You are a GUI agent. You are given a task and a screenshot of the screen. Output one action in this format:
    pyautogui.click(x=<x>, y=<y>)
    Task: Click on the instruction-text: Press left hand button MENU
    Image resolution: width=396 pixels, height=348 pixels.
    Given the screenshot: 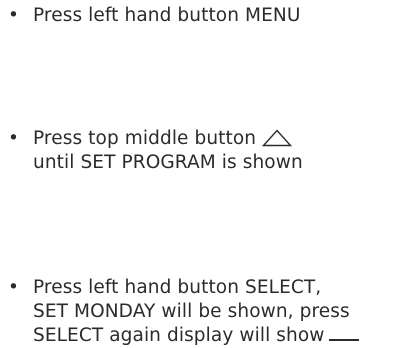 What is the action you would take?
    pyautogui.click(x=210, y=16)
    